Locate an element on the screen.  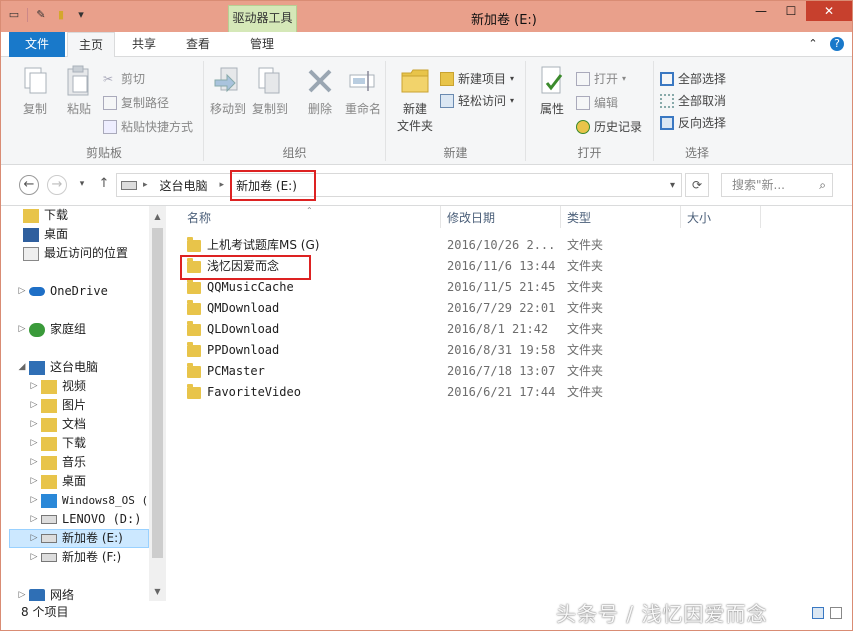
nav-item-pictures: ▷ 图片 is located at coordinates (57, 405).